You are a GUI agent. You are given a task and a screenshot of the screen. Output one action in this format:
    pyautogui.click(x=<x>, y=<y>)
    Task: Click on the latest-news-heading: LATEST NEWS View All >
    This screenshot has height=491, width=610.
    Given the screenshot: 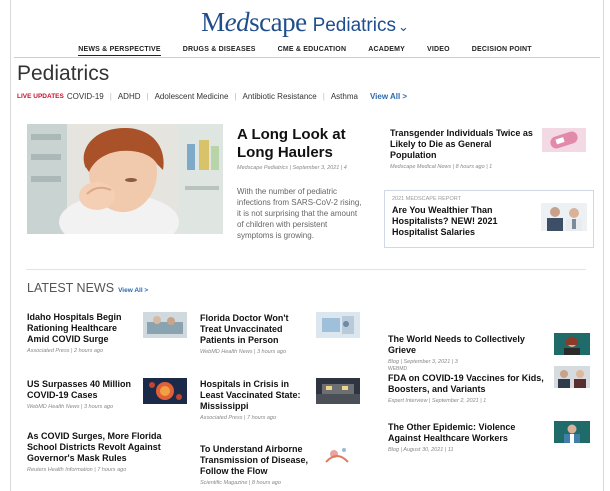 What is the action you would take?
    pyautogui.click(x=88, y=288)
    